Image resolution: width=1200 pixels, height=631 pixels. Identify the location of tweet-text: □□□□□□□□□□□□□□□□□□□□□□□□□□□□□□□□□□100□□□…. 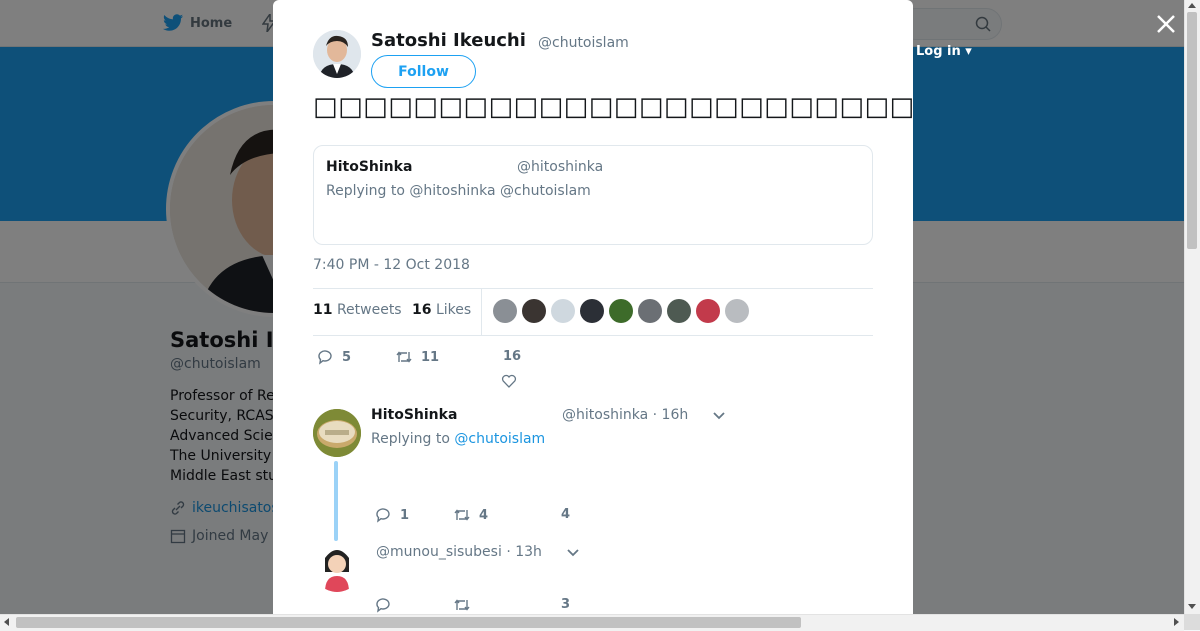
(613, 107).